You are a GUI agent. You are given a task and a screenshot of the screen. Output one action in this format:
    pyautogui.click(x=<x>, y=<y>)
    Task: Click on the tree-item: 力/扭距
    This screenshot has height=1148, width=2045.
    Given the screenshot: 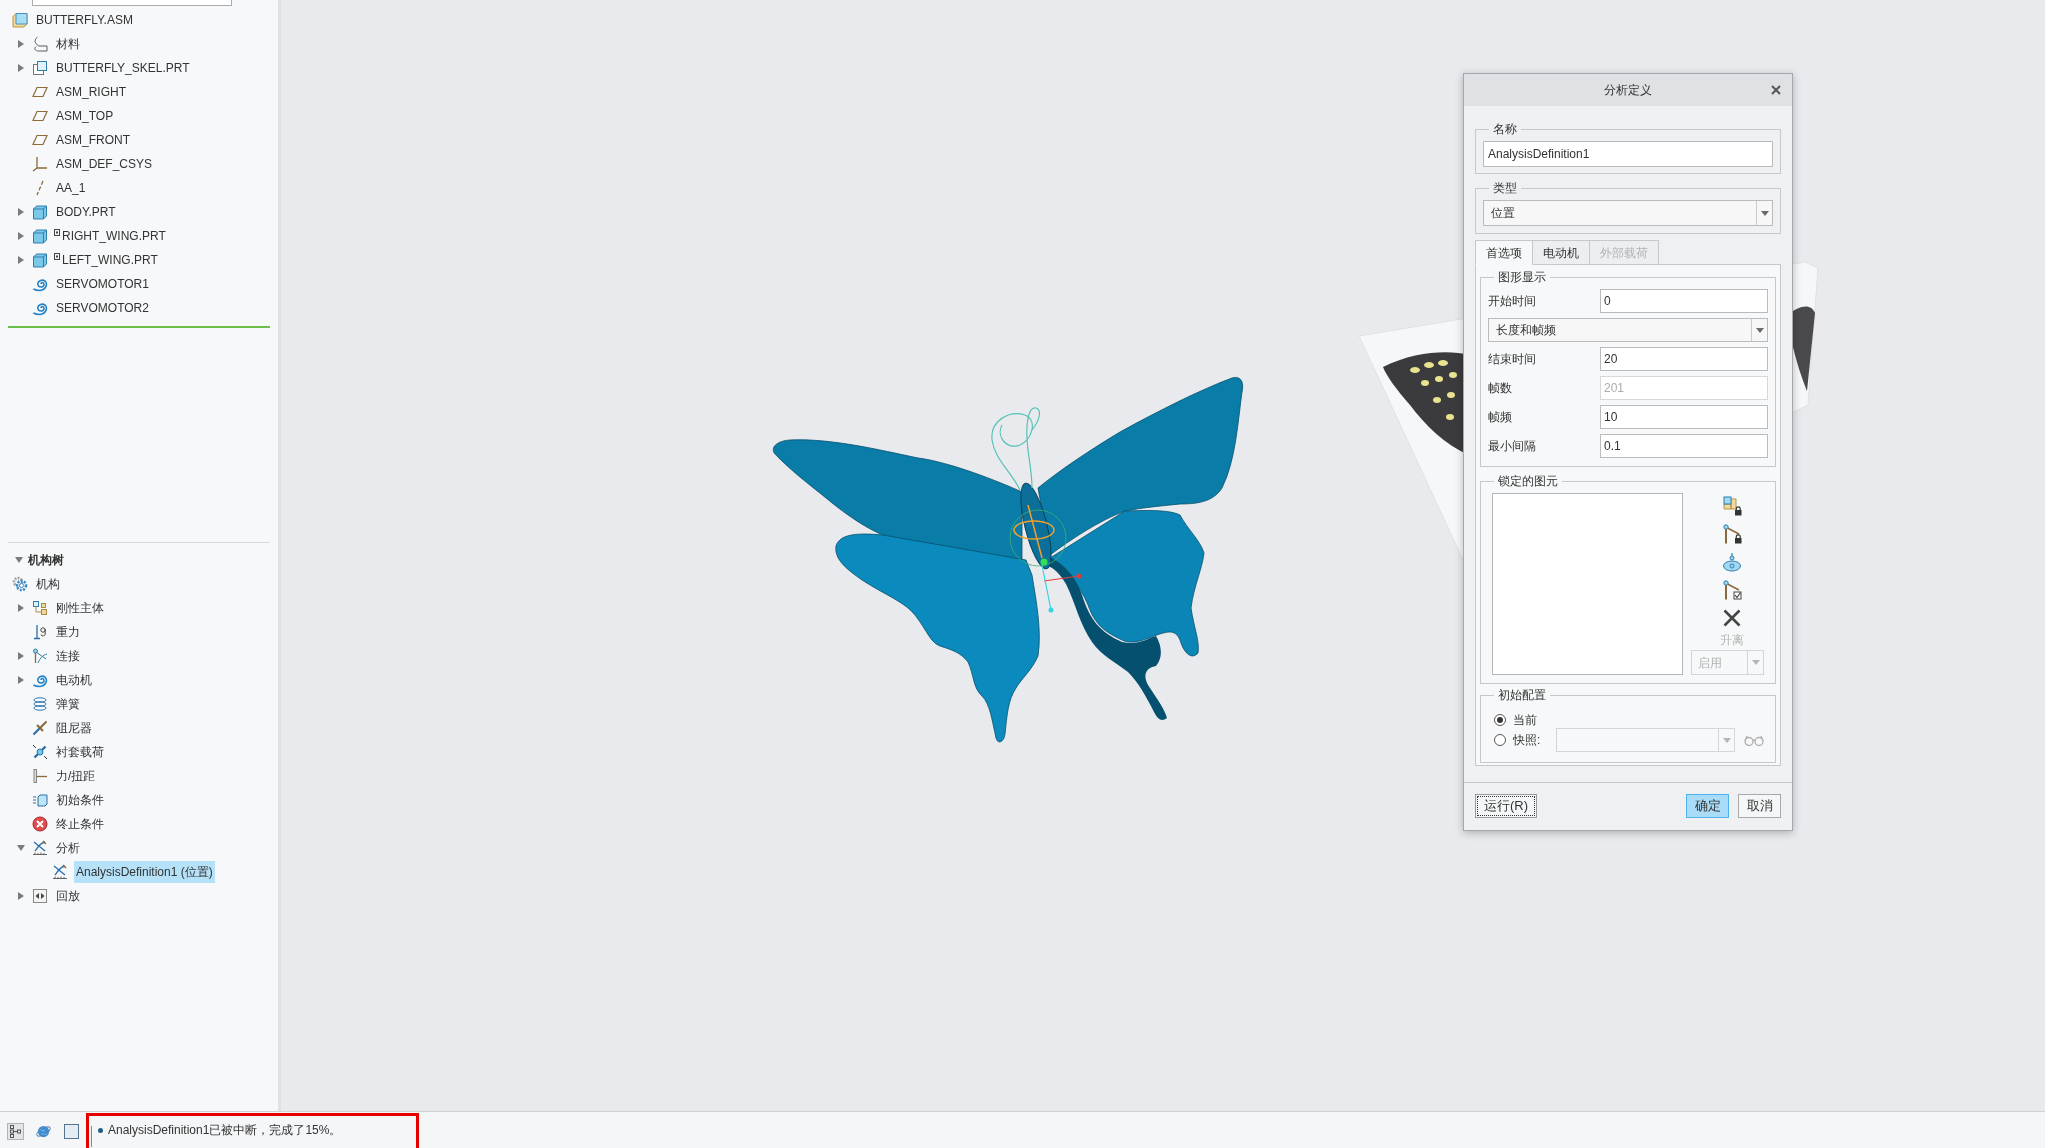 What is the action you would take?
    pyautogui.click(x=76, y=776)
    